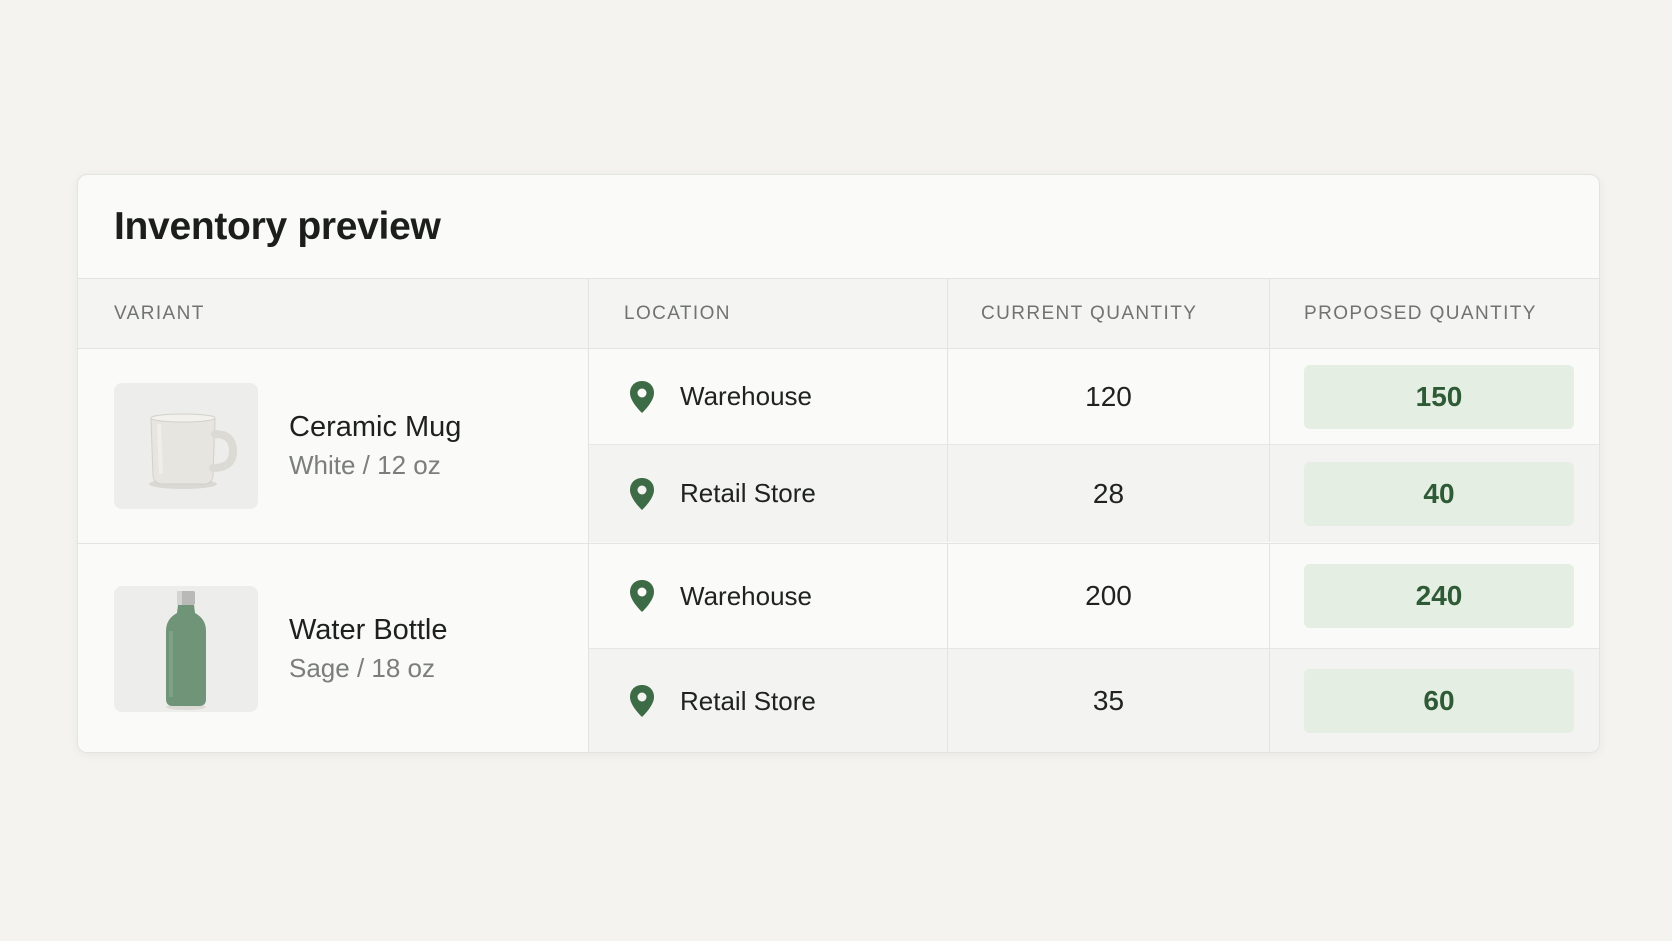  Describe the element at coordinates (1439, 596) in the screenshot. I see `proposed-quantity-field: 240` at that location.